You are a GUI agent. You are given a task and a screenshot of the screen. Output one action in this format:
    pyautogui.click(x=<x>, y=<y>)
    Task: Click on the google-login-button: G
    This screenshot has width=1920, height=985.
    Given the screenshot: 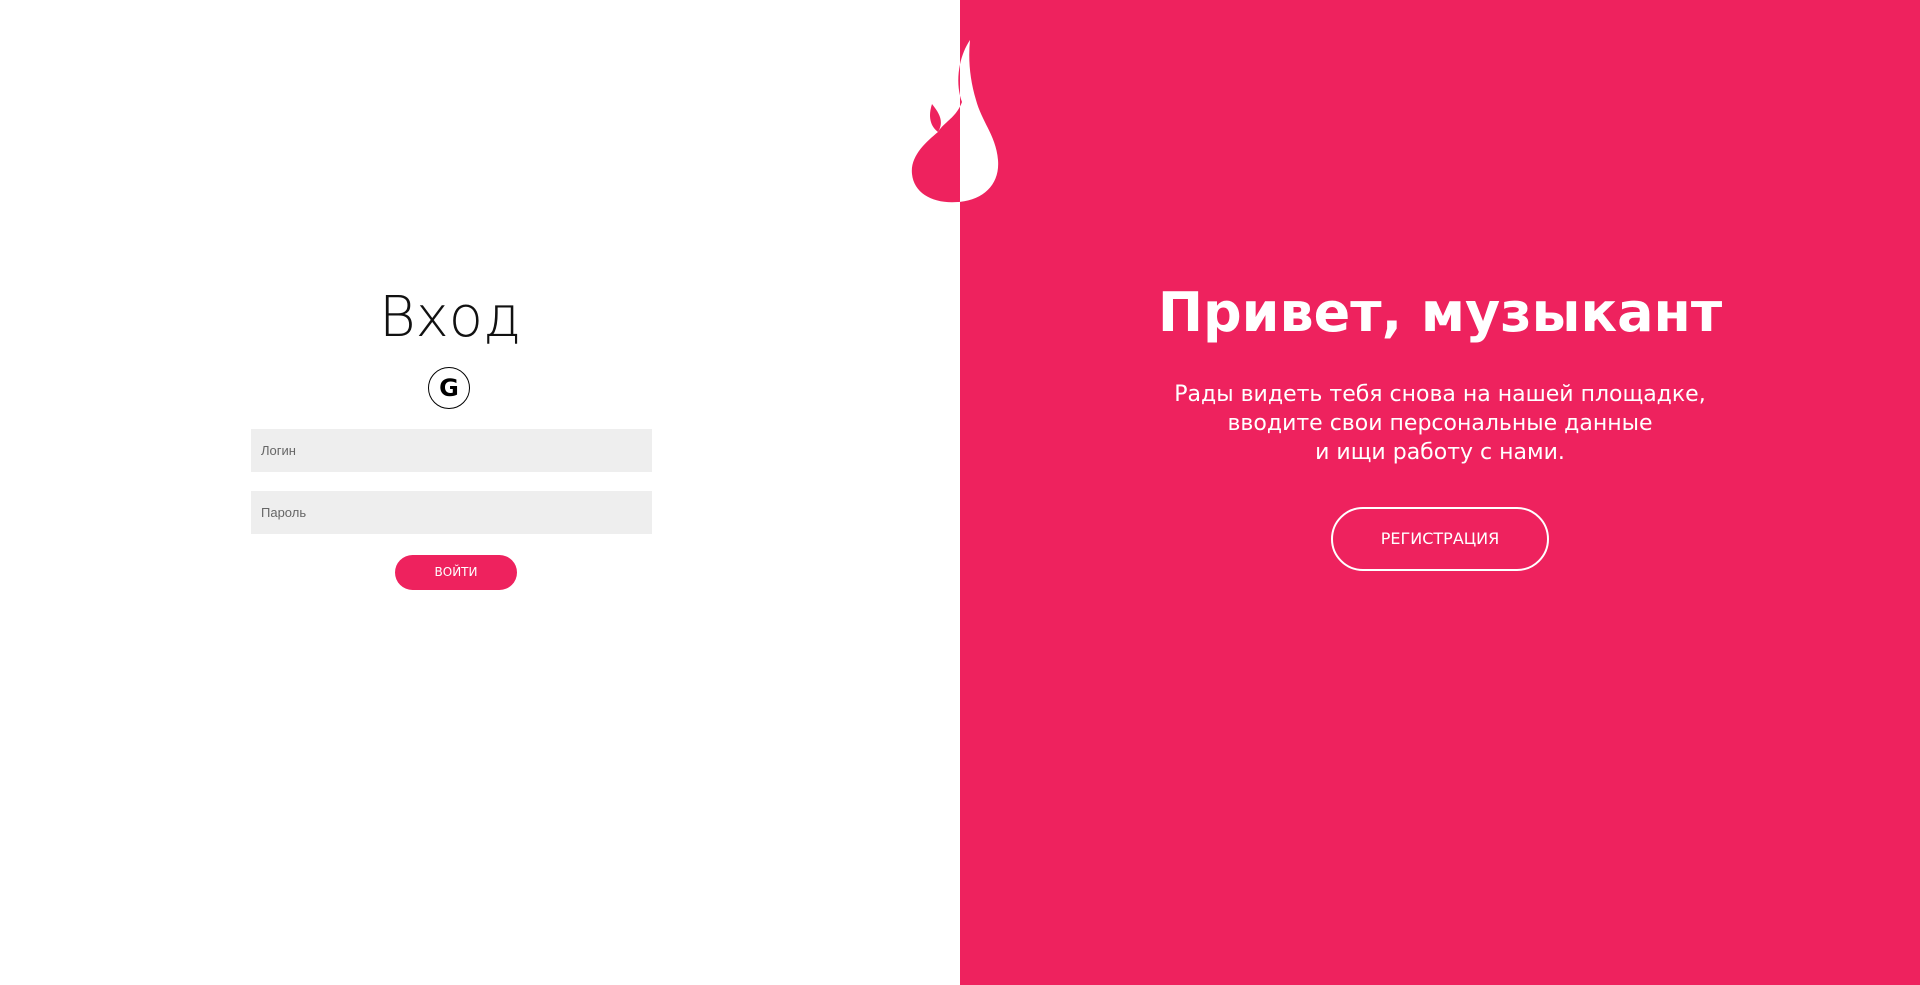 What is the action you would take?
    pyautogui.click(x=449, y=388)
    